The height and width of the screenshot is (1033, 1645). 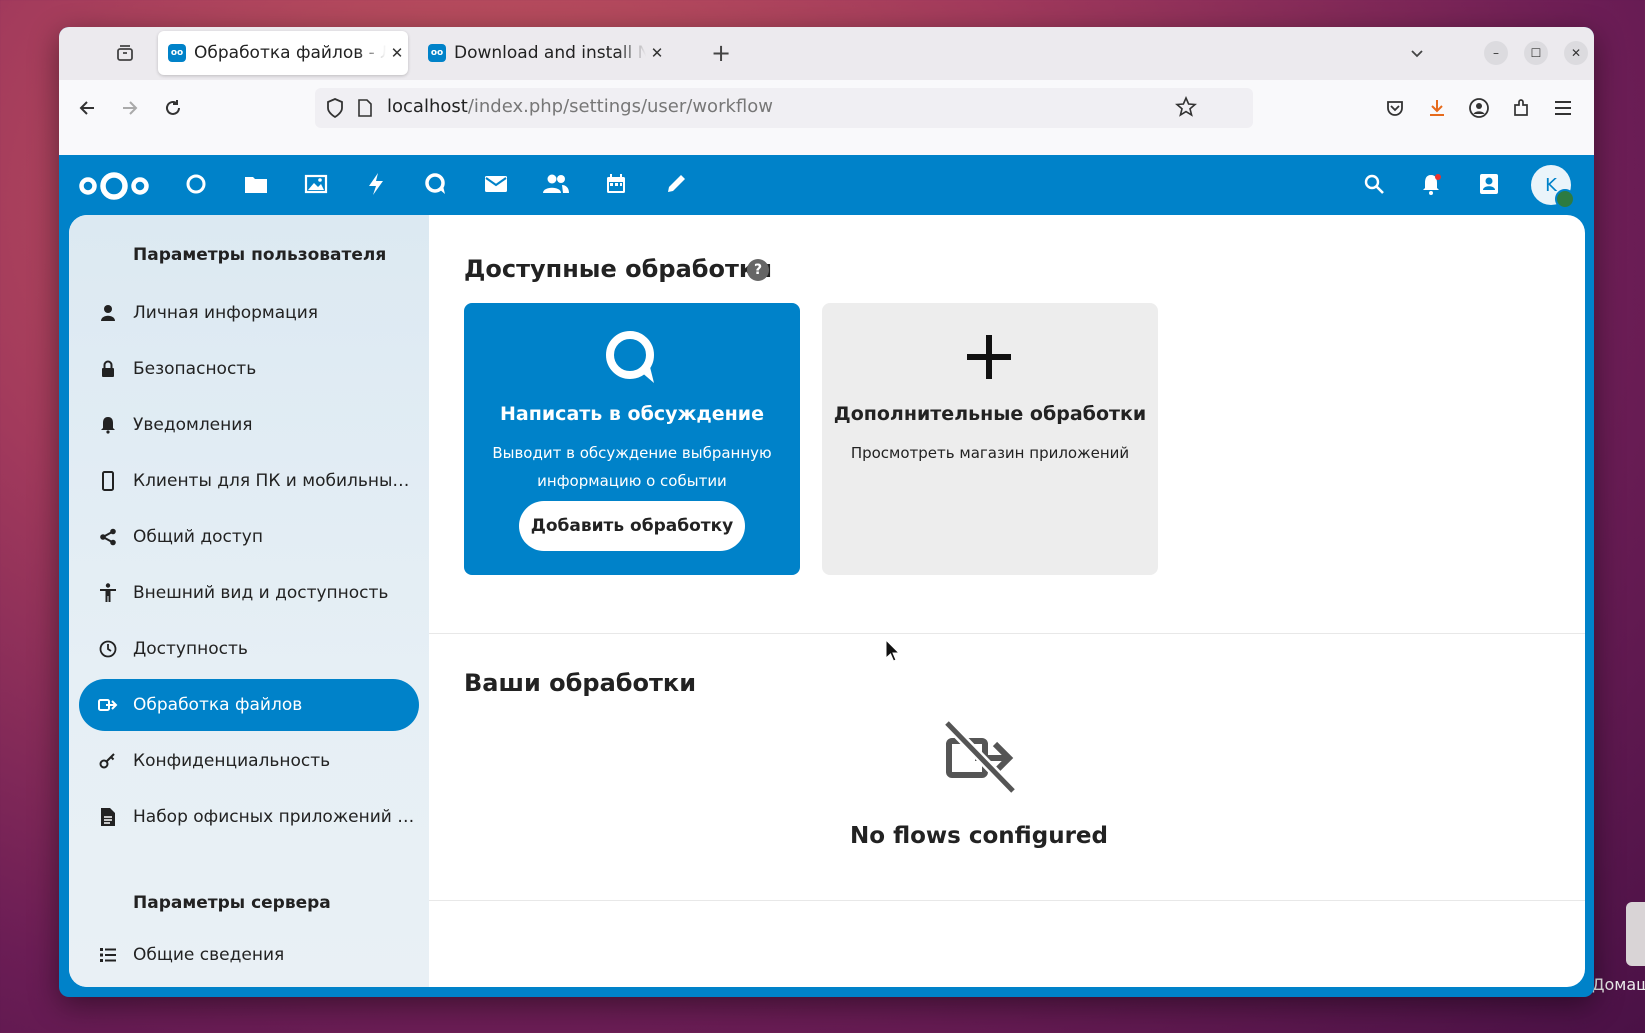 I want to click on desktop-tile, so click(x=1635, y=934).